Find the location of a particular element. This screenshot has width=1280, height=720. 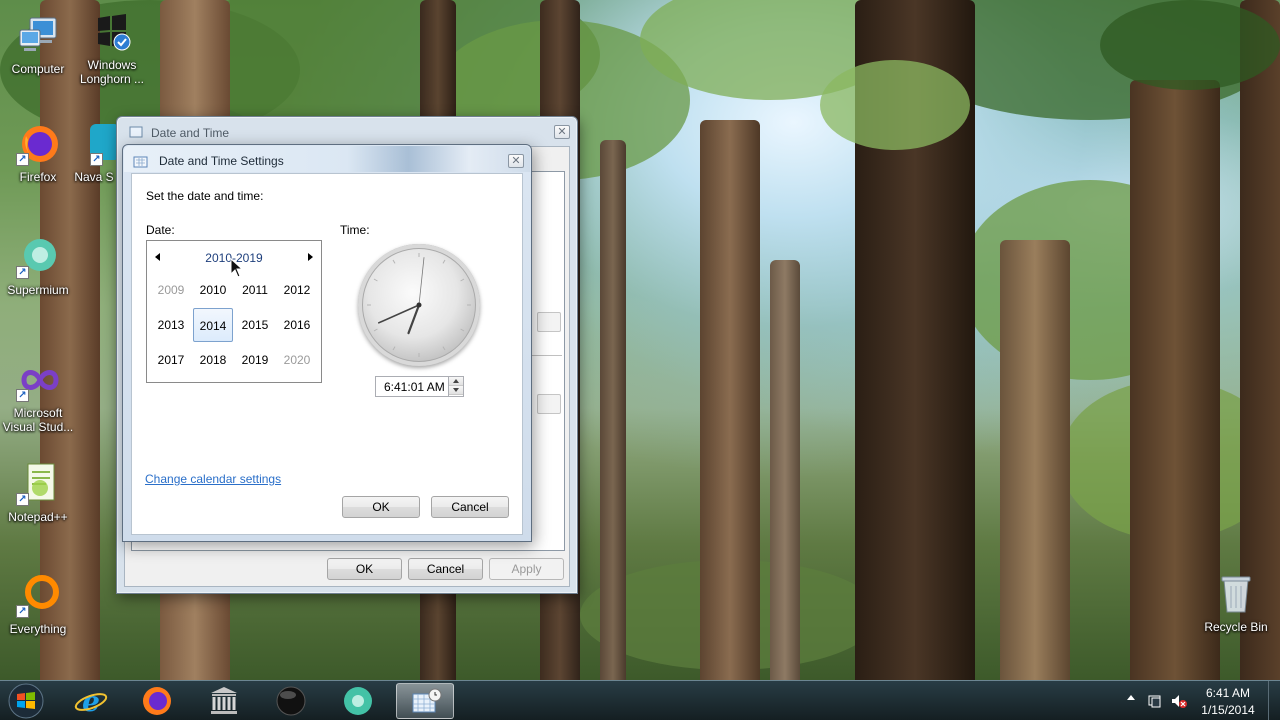

clock-face is located at coordinates (419, 305).